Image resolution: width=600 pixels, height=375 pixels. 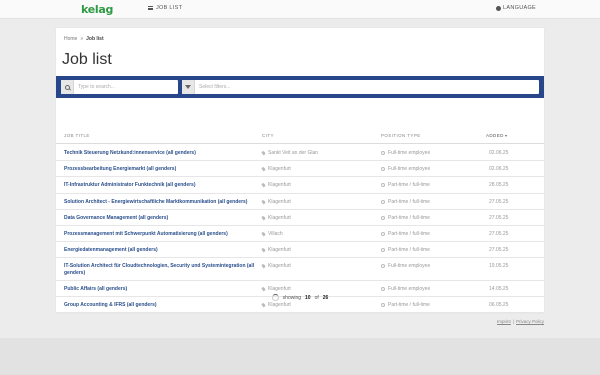 I want to click on column-header-added-label: ADDED, so click(x=495, y=135).